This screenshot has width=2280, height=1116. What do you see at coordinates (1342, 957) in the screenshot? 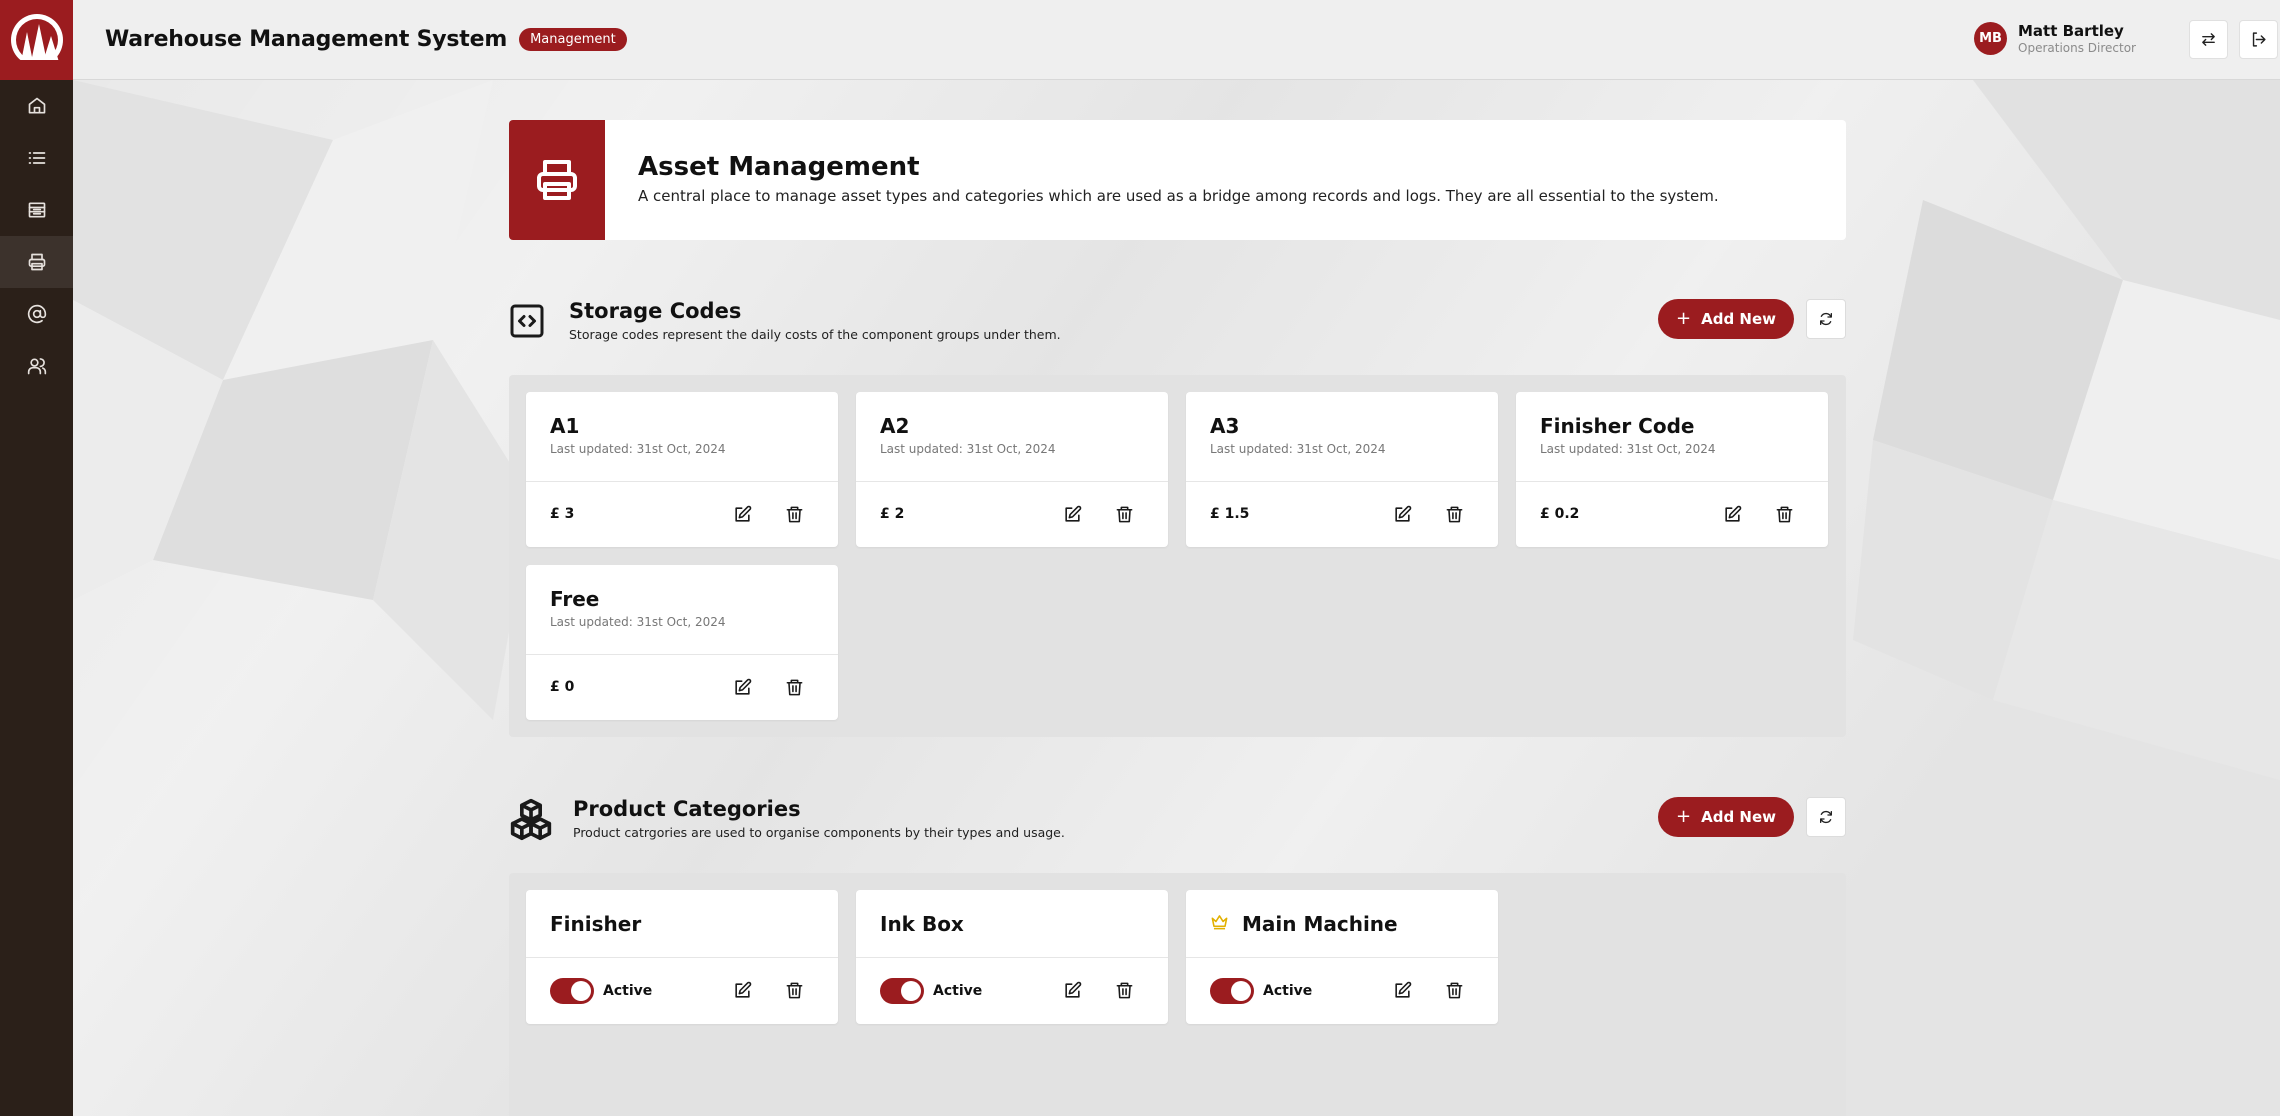
I see `category-card: Main Machine Active` at bounding box center [1342, 957].